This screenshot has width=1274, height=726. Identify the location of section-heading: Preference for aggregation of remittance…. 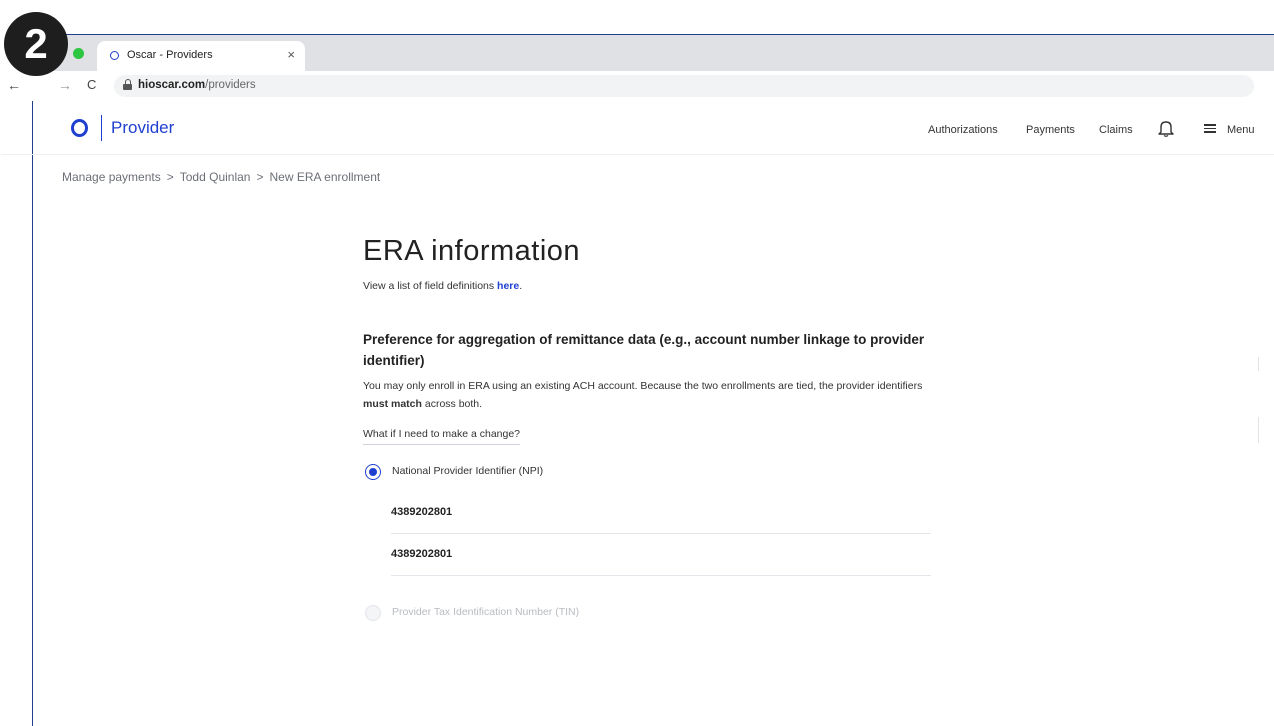
(644, 350).